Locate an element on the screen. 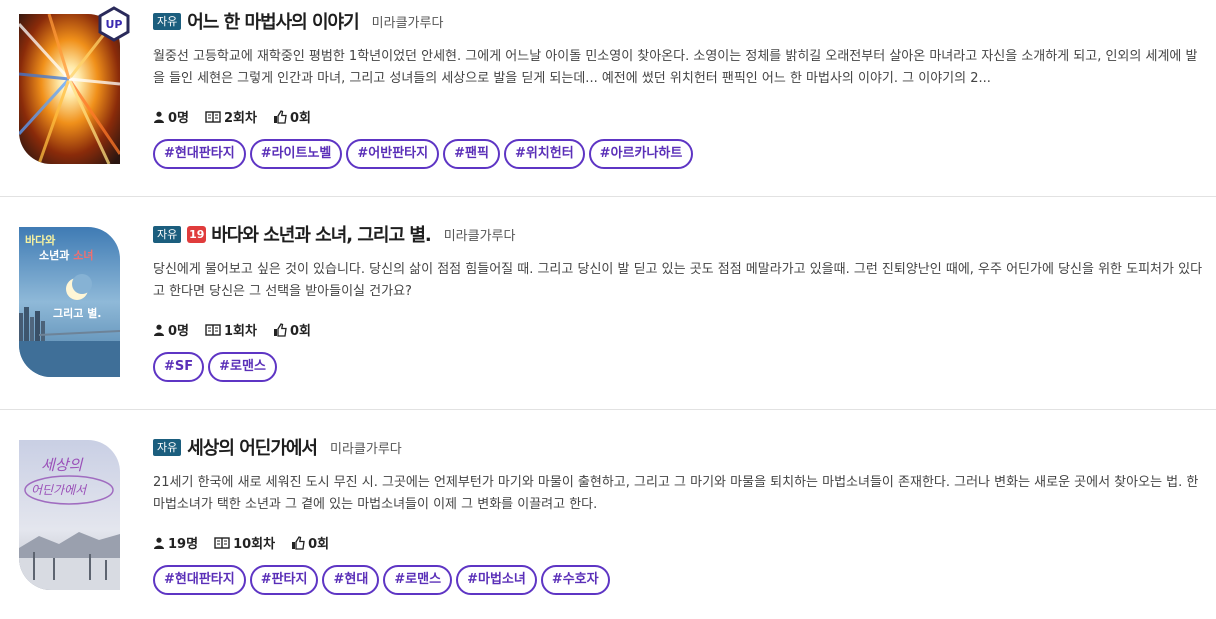 This screenshot has width=1216, height=619. novel-title: 바다와 소년과 소녀, 그리고 별. is located at coordinates (321, 234).